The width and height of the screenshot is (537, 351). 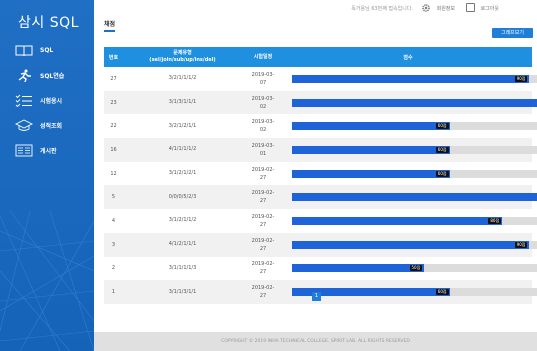 What do you see at coordinates (182, 149) in the screenshot?
I see `cell-type: 4/1/1/1/1/2` at bounding box center [182, 149].